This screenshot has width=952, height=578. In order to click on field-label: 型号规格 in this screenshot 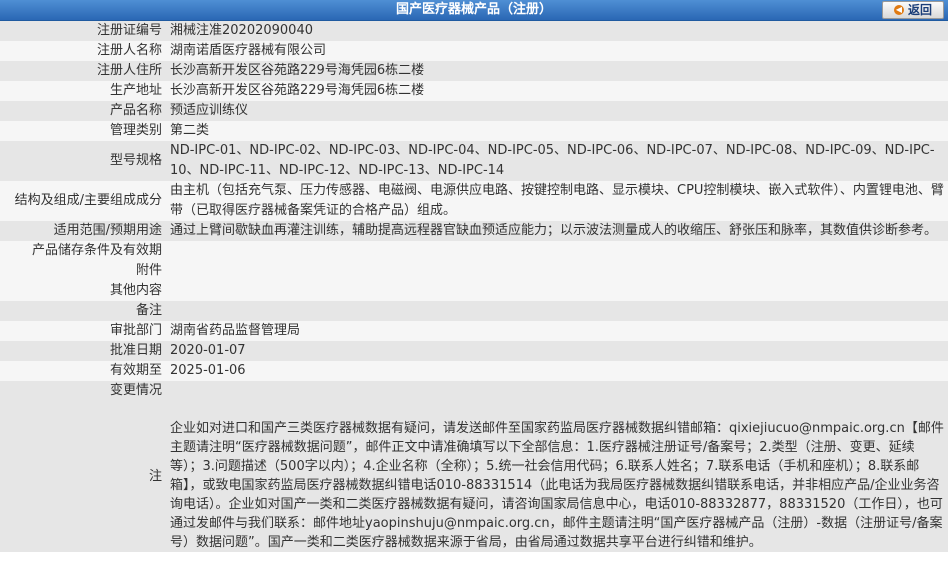, I will do `click(83, 161)`.